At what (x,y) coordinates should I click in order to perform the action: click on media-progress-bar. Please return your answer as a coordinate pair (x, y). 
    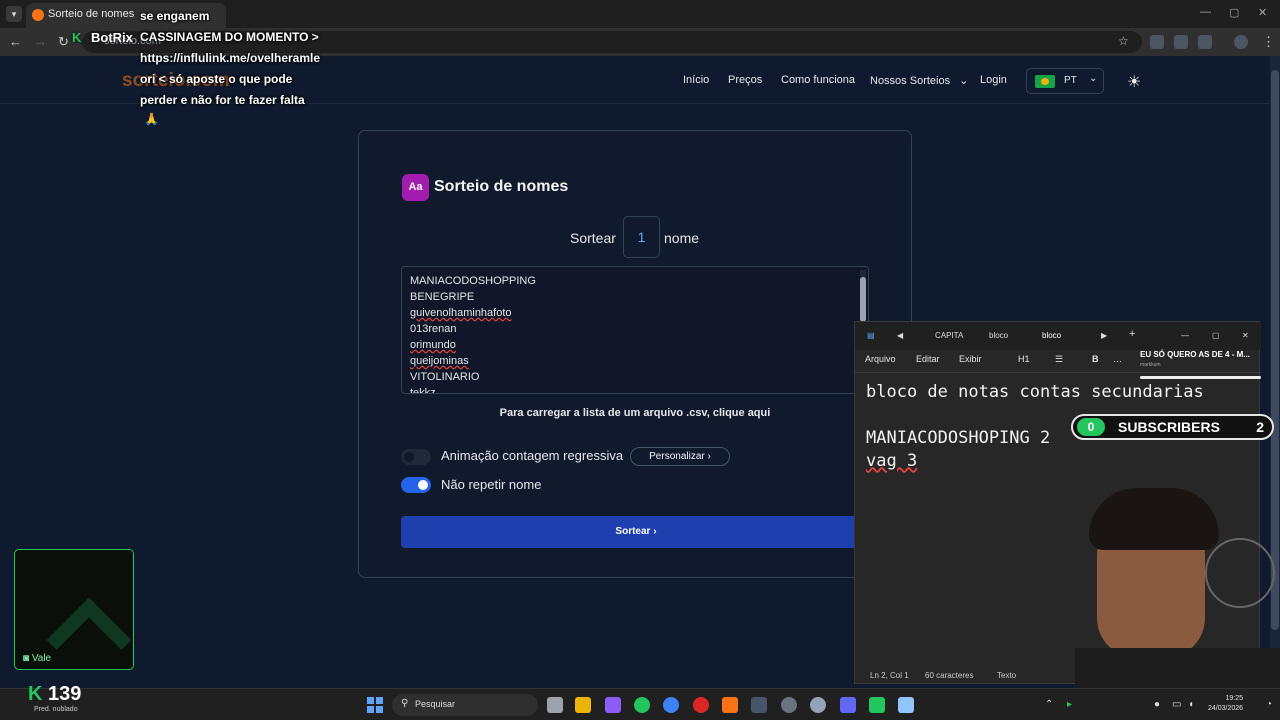
    Looking at the image, I should click on (1200, 377).